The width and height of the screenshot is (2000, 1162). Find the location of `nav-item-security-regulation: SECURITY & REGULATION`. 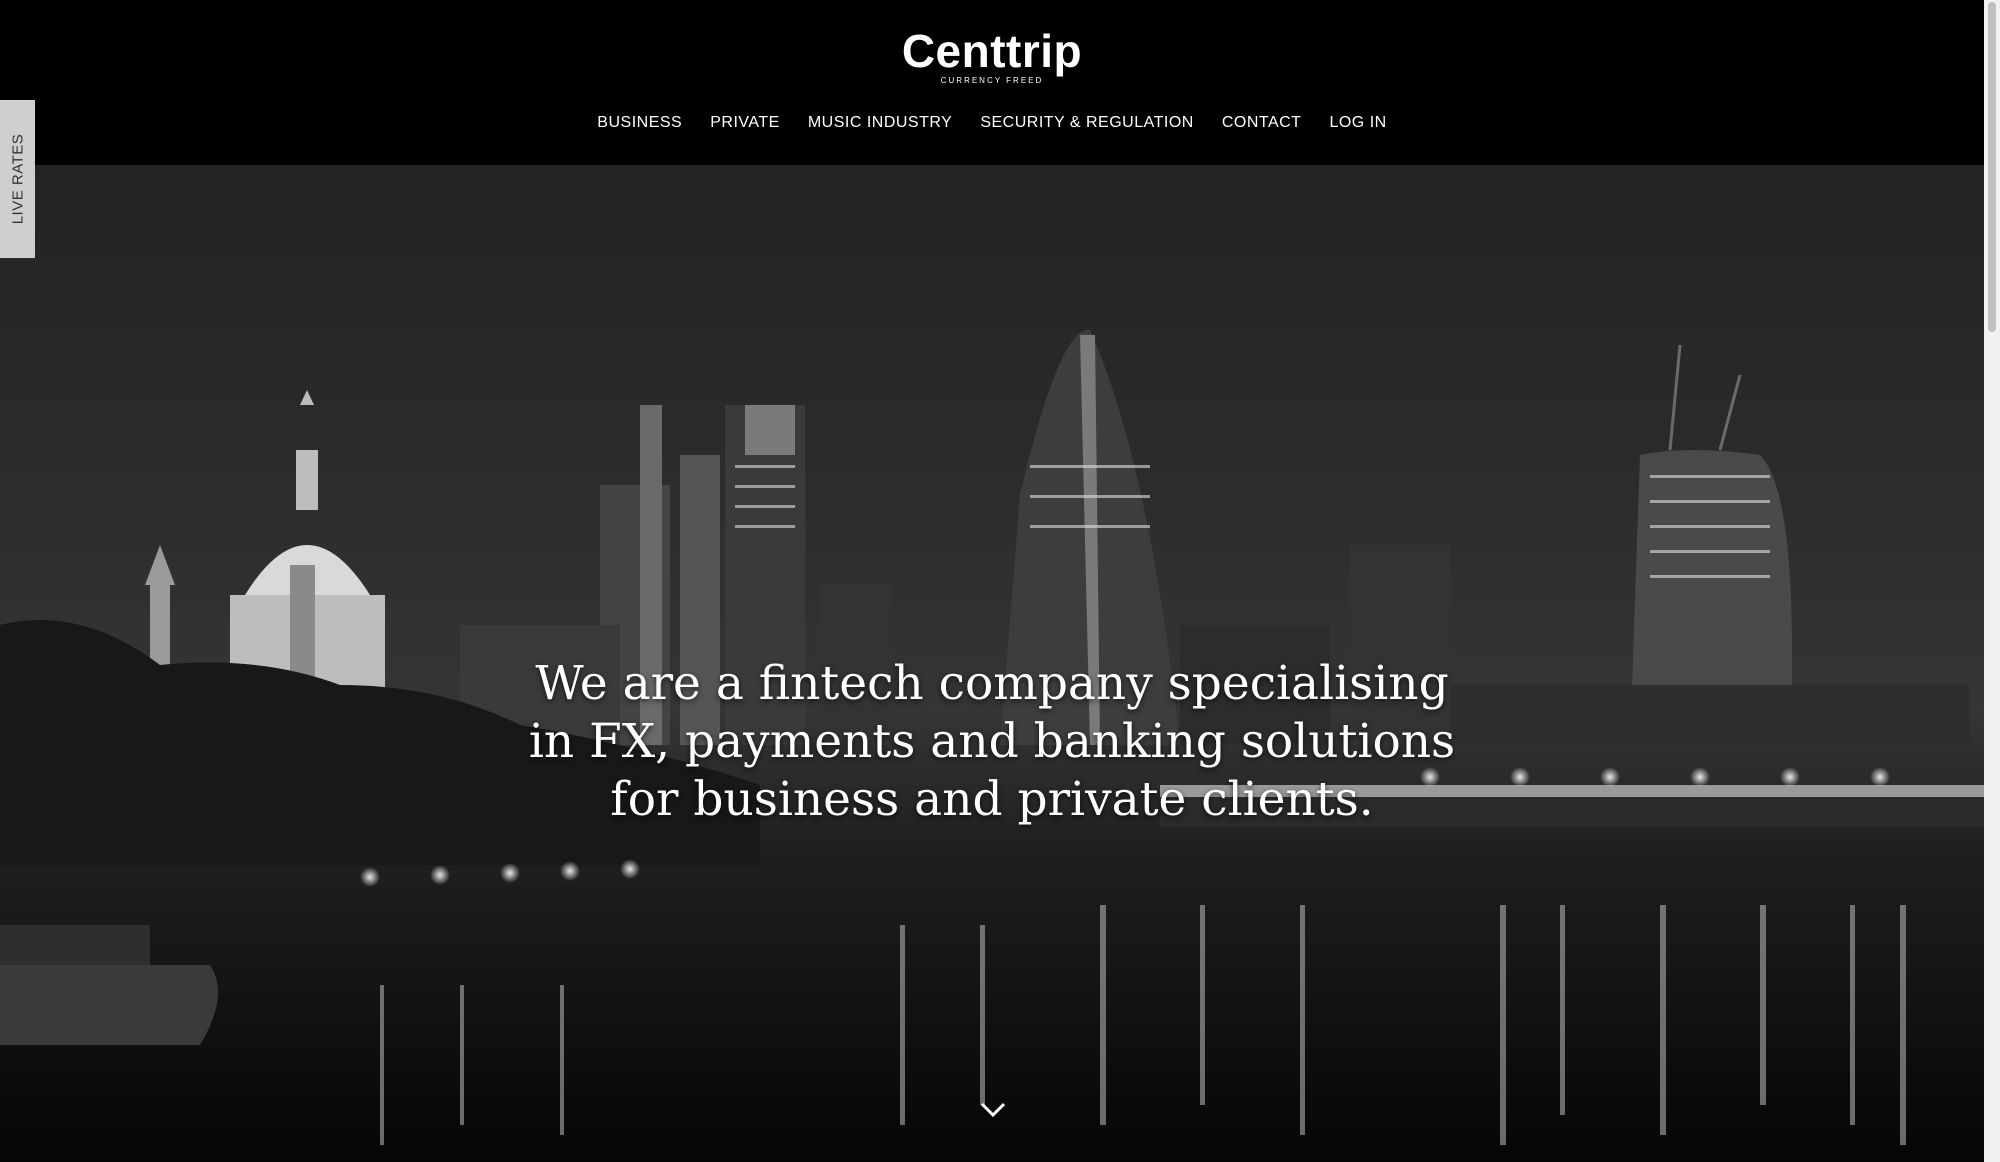

nav-item-security-regulation: SECURITY & REGULATION is located at coordinates (1087, 123).